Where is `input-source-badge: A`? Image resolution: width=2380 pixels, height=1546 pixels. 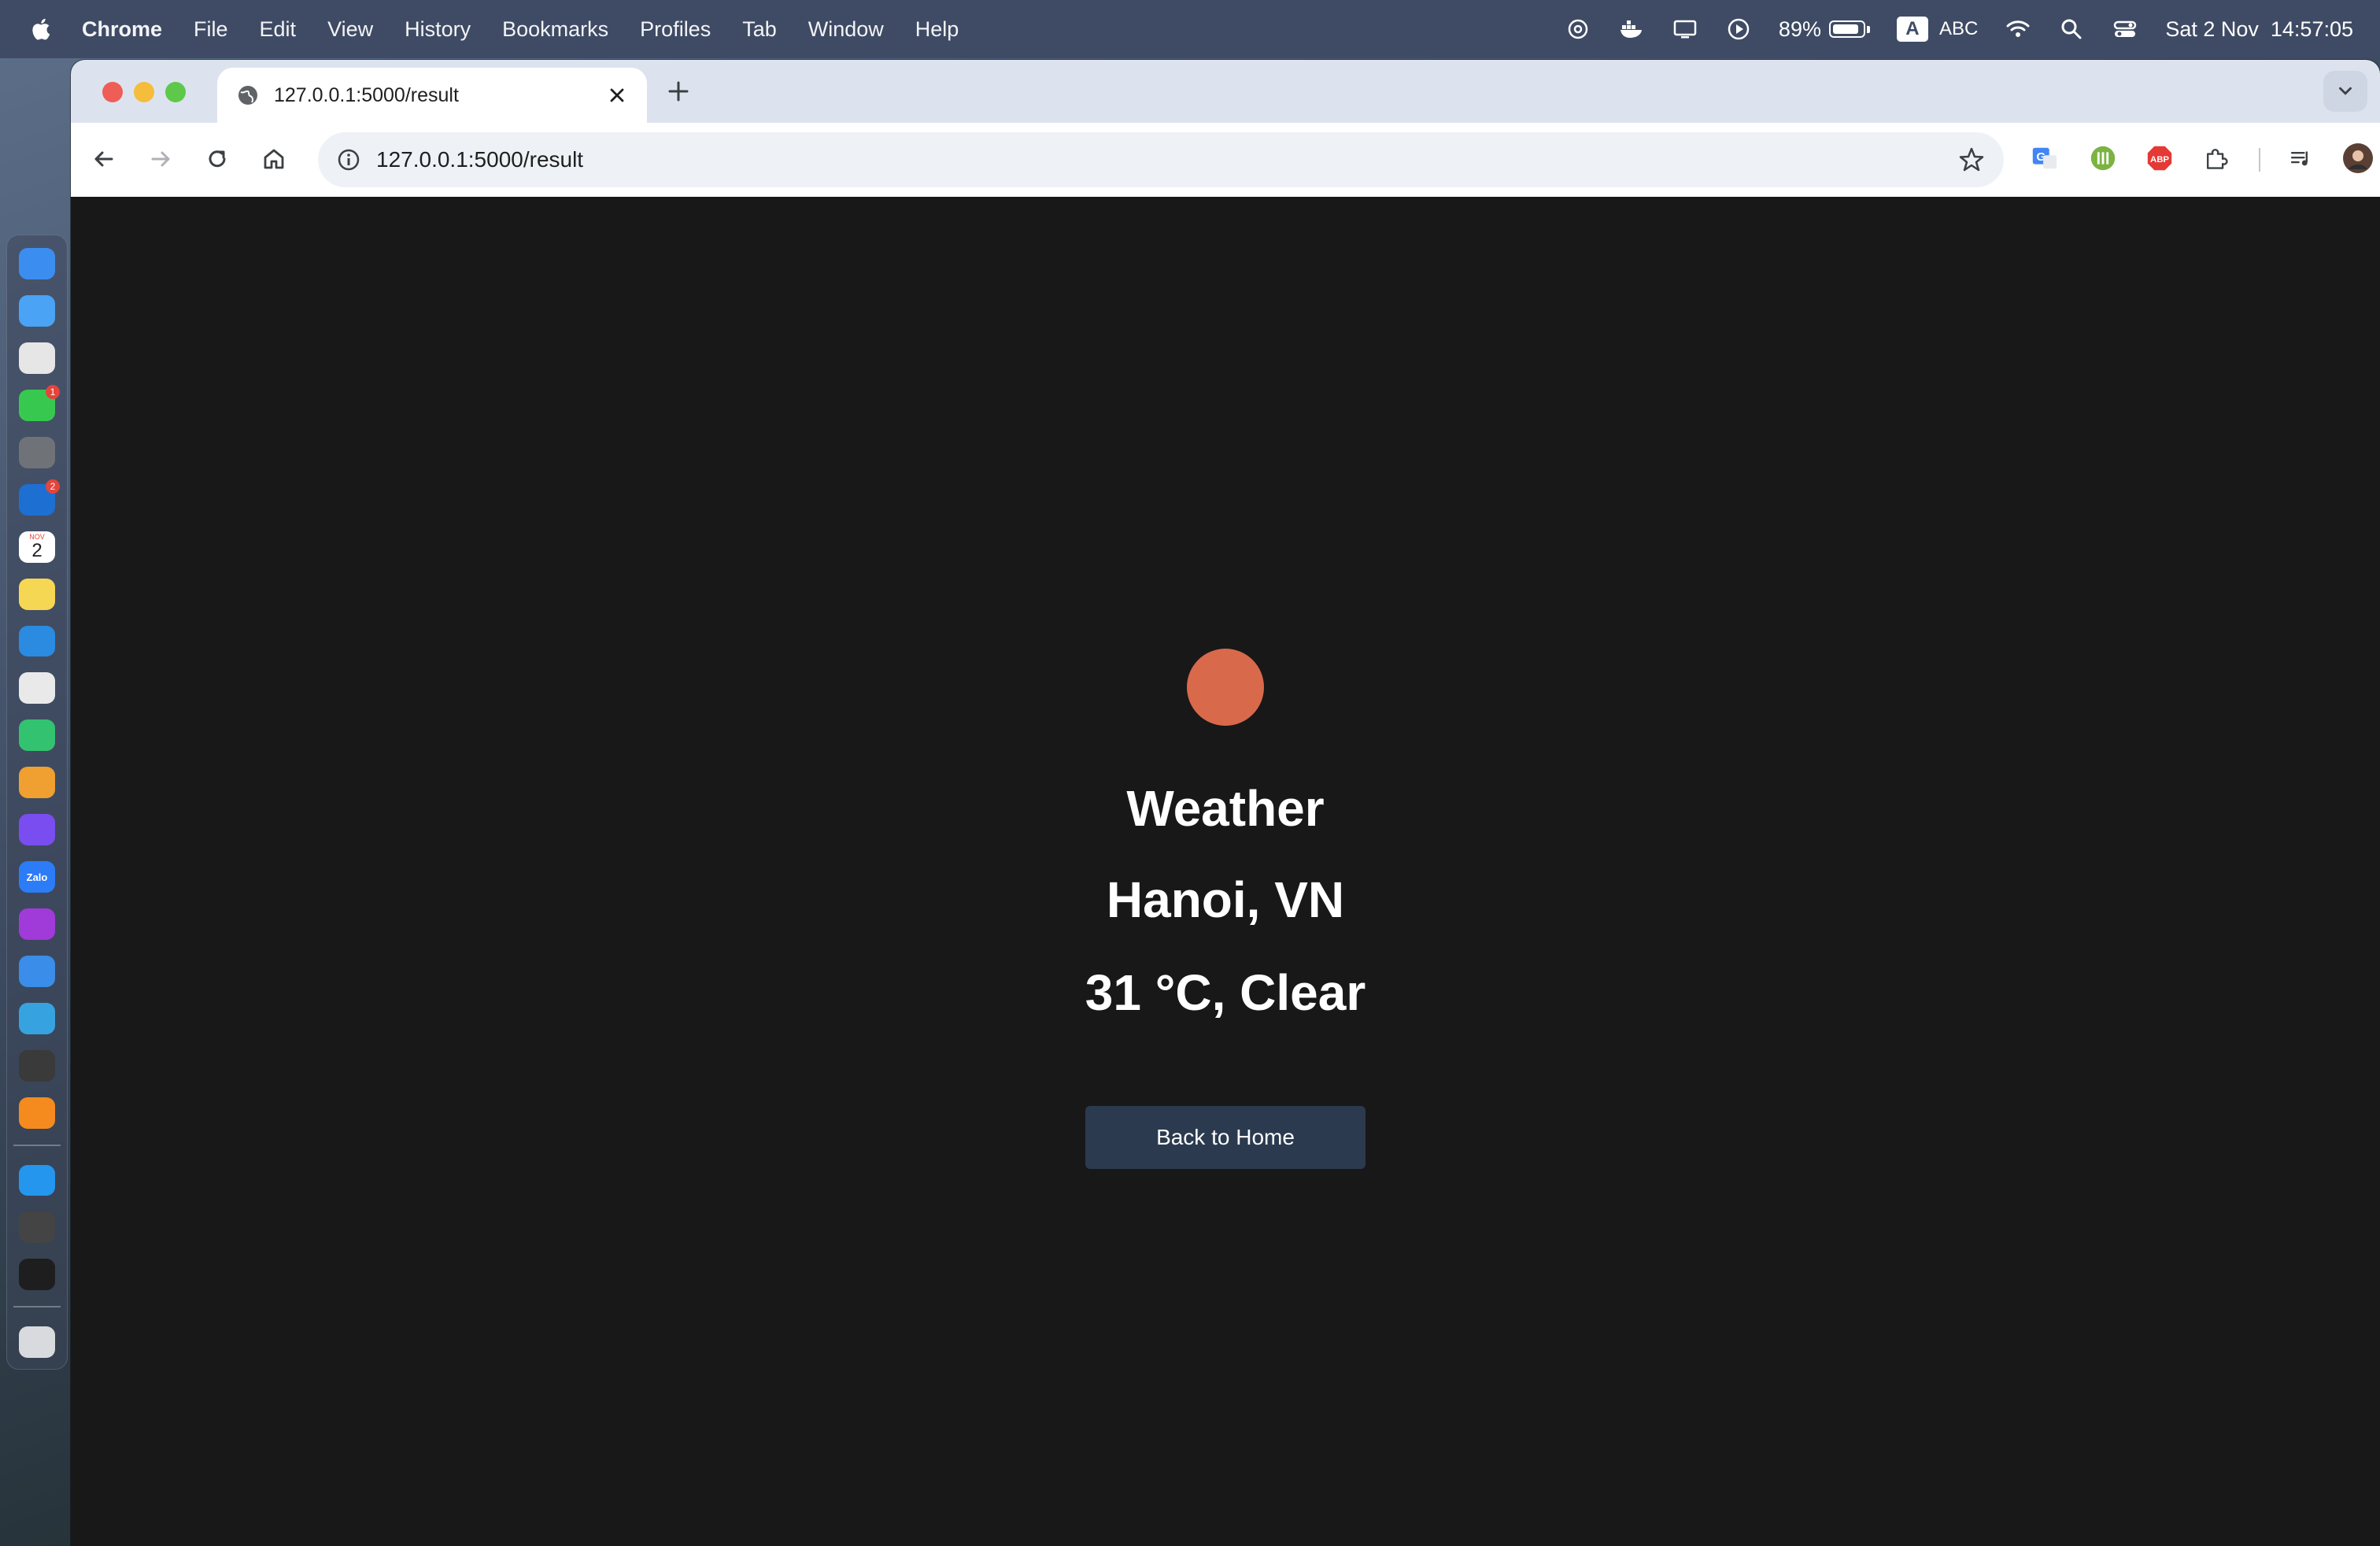
input-source-badge: A is located at coordinates (1912, 29).